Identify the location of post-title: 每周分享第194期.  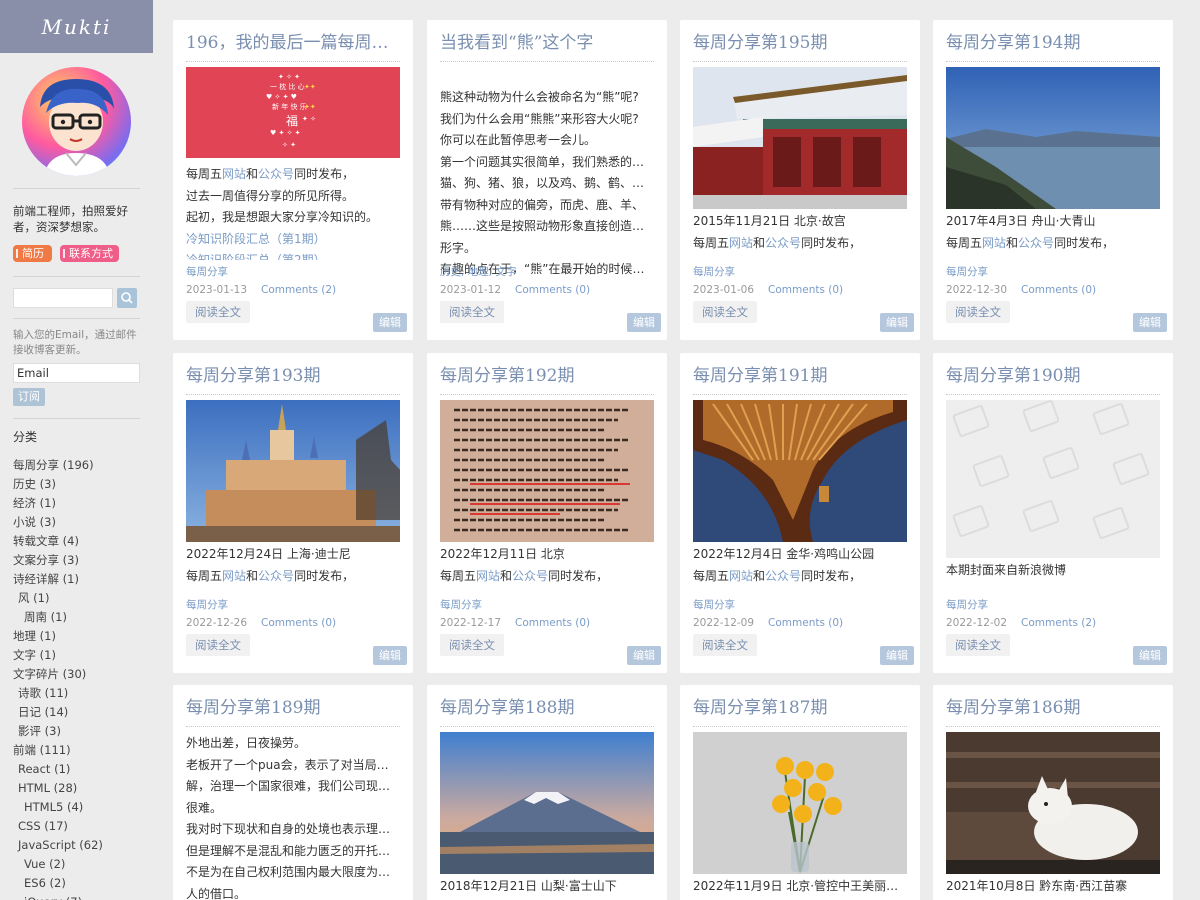
(1053, 43).